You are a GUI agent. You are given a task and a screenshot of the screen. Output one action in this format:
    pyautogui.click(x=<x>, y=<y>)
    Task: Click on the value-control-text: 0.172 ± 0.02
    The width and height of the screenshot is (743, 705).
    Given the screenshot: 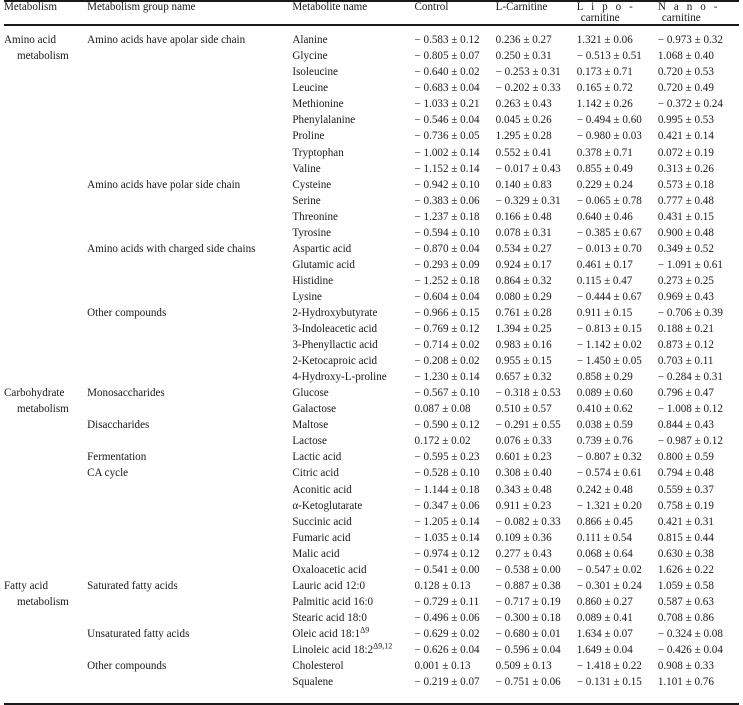 What is the action you would take?
    pyautogui.click(x=442, y=441)
    